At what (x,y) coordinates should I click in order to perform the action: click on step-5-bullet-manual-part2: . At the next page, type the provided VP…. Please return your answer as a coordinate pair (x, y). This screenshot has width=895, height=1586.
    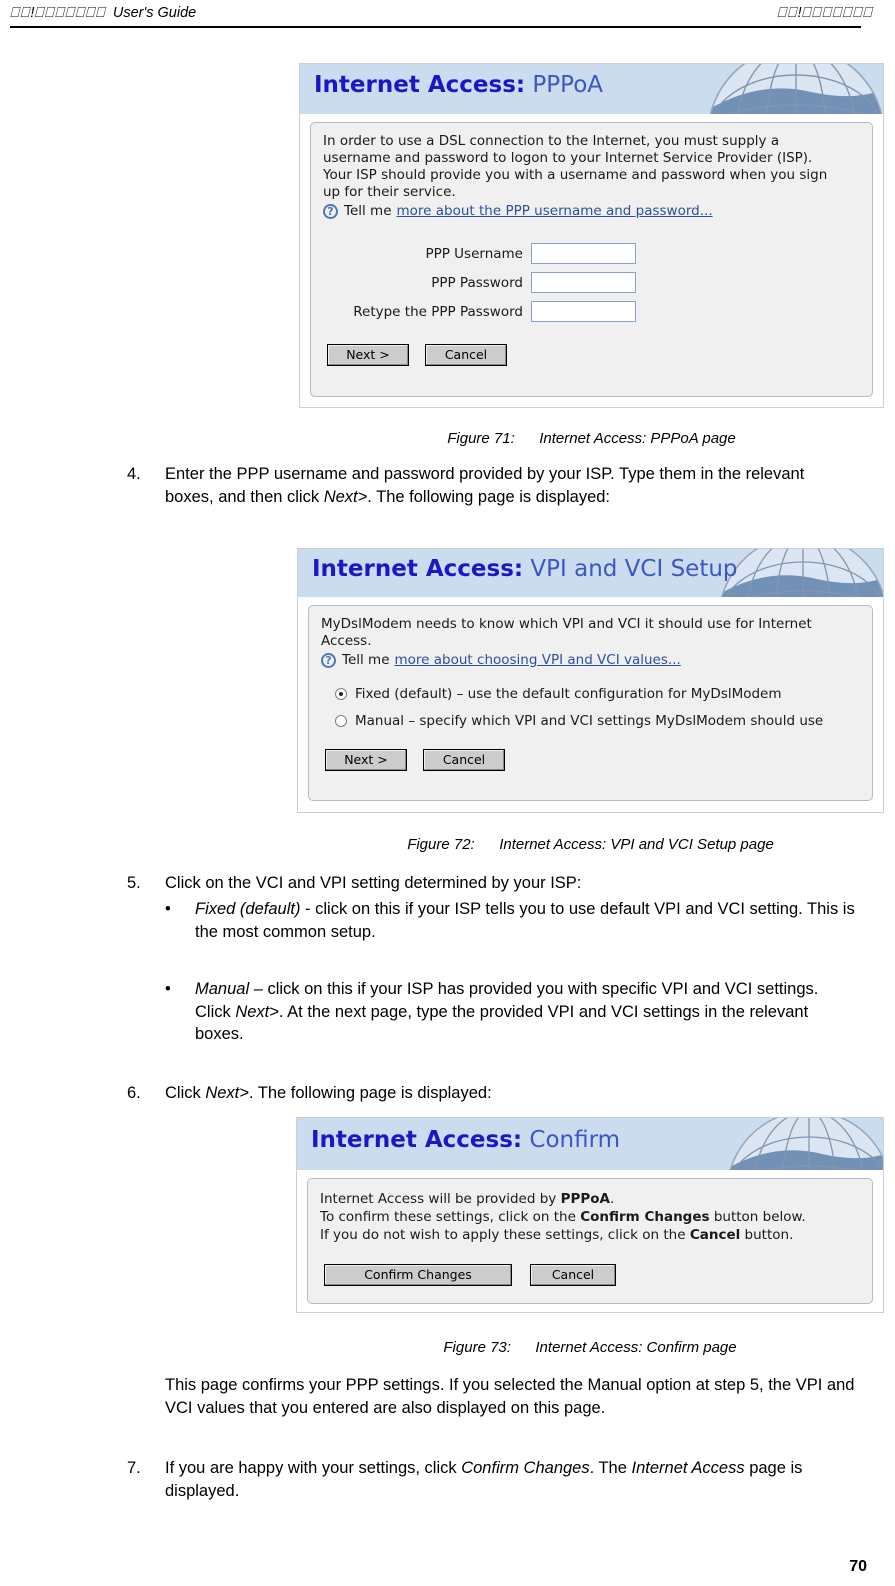
    Looking at the image, I should click on (502, 1023).